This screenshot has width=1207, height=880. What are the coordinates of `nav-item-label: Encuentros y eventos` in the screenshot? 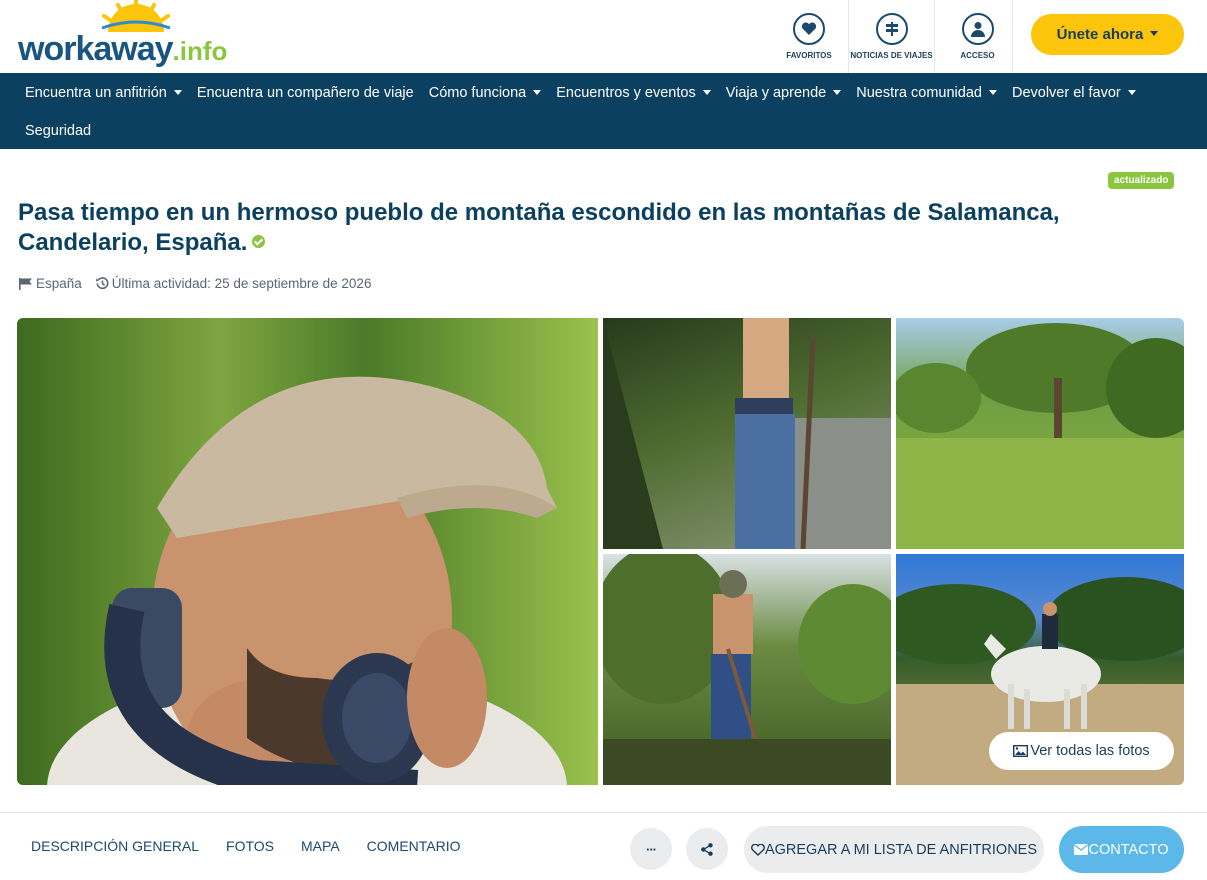 It's located at (626, 93).